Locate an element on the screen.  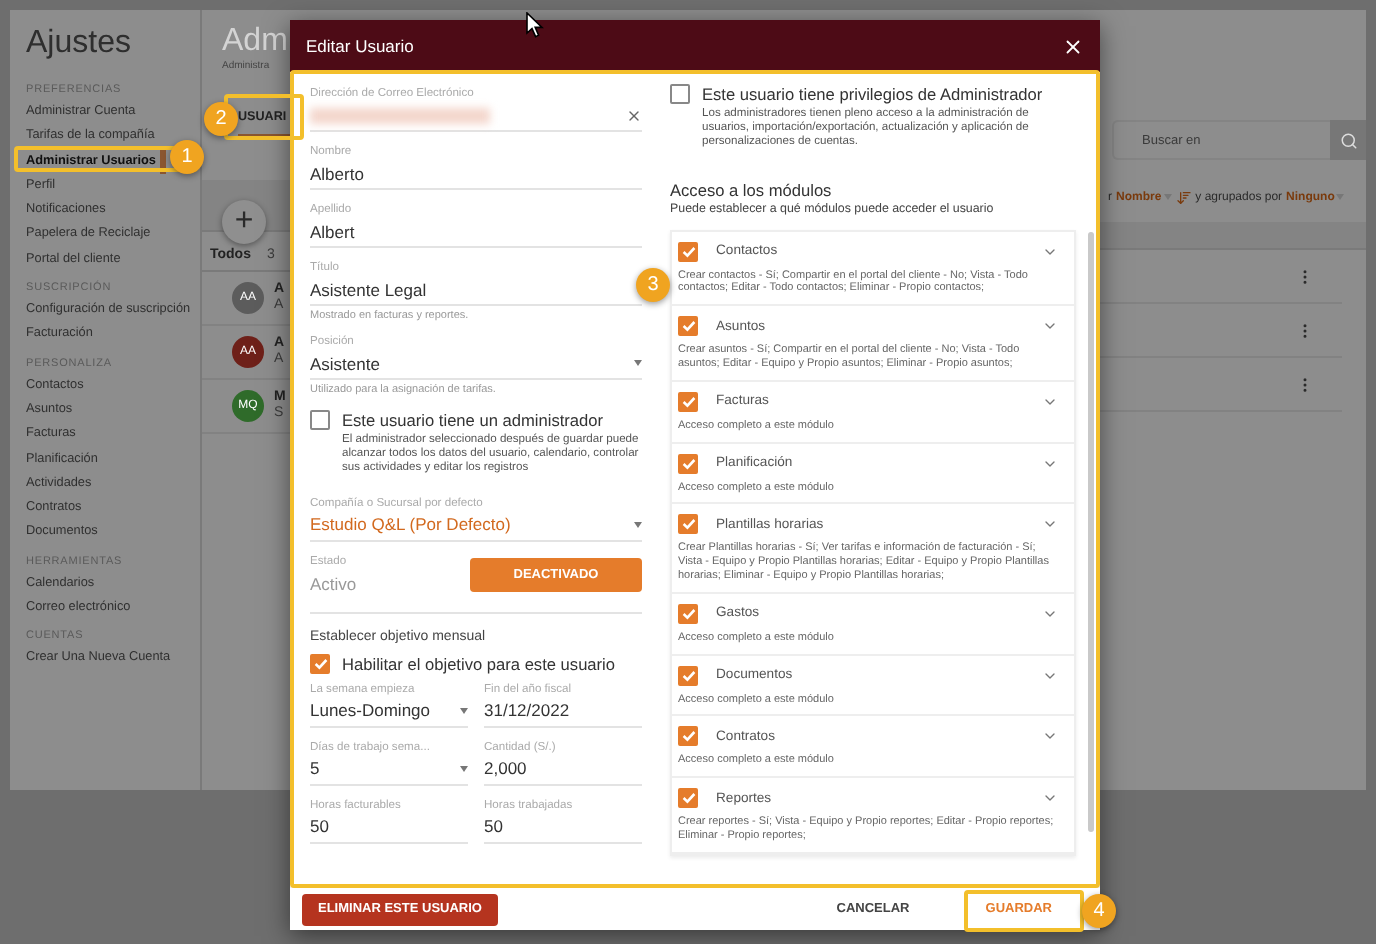
select-field: Estudio Q&L (Por Defecto) is located at coordinates (476, 528).